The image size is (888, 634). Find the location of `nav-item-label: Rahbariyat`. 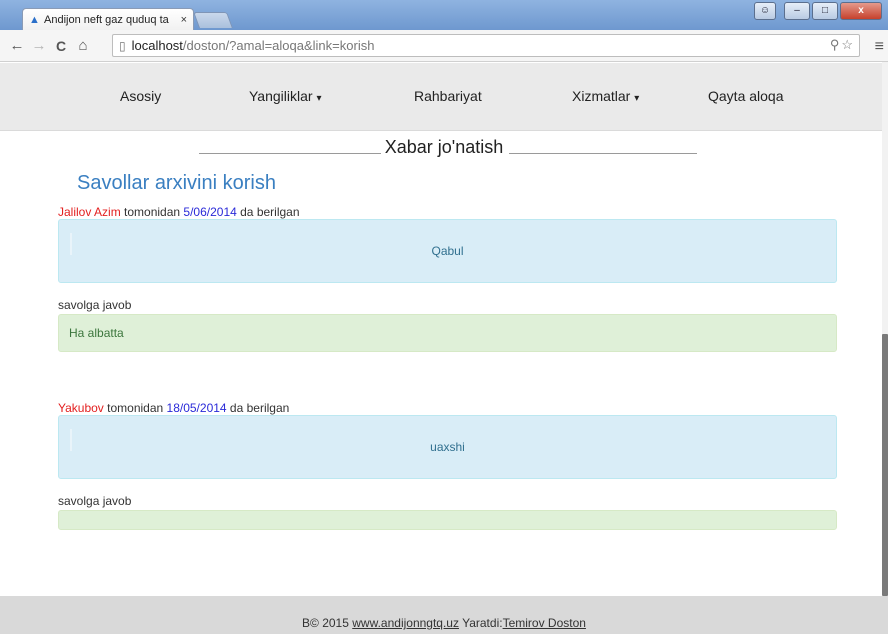

nav-item-label: Rahbariyat is located at coordinates (448, 96).